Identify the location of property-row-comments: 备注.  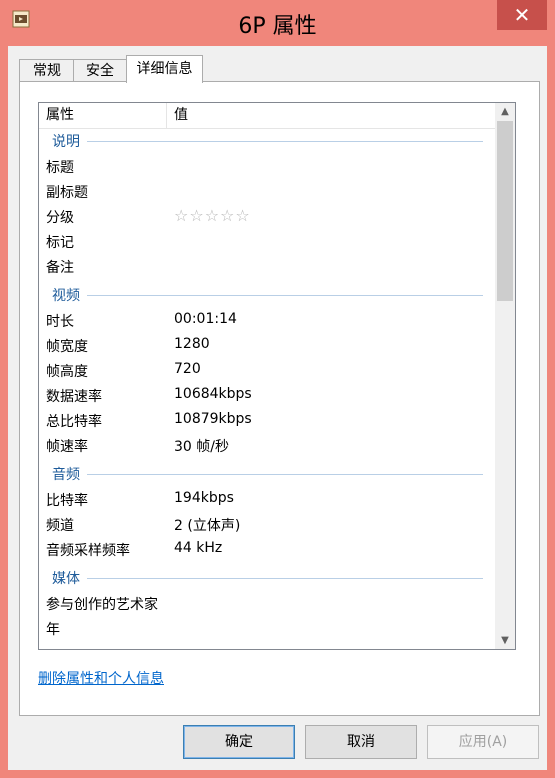
(267, 267).